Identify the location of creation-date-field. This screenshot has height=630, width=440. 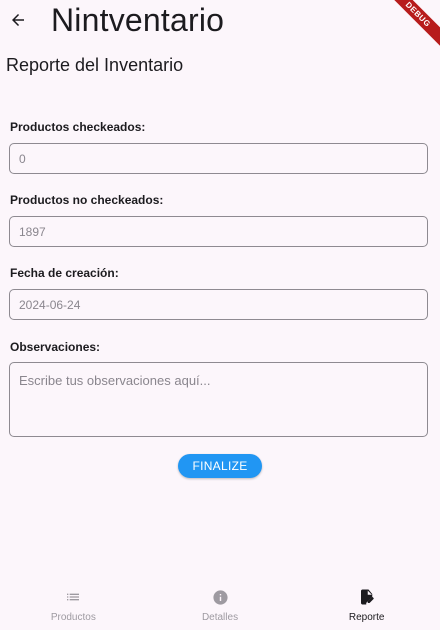
(218, 304).